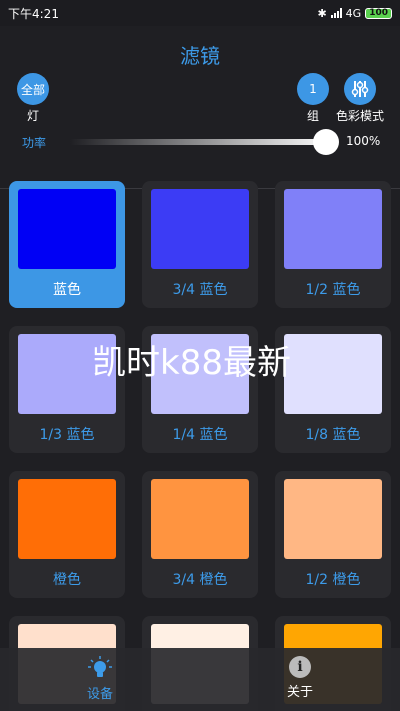 Image resolution: width=400 pixels, height=711 pixels. Describe the element at coordinates (363, 141) in the screenshot. I see `power-value: 100%` at that location.